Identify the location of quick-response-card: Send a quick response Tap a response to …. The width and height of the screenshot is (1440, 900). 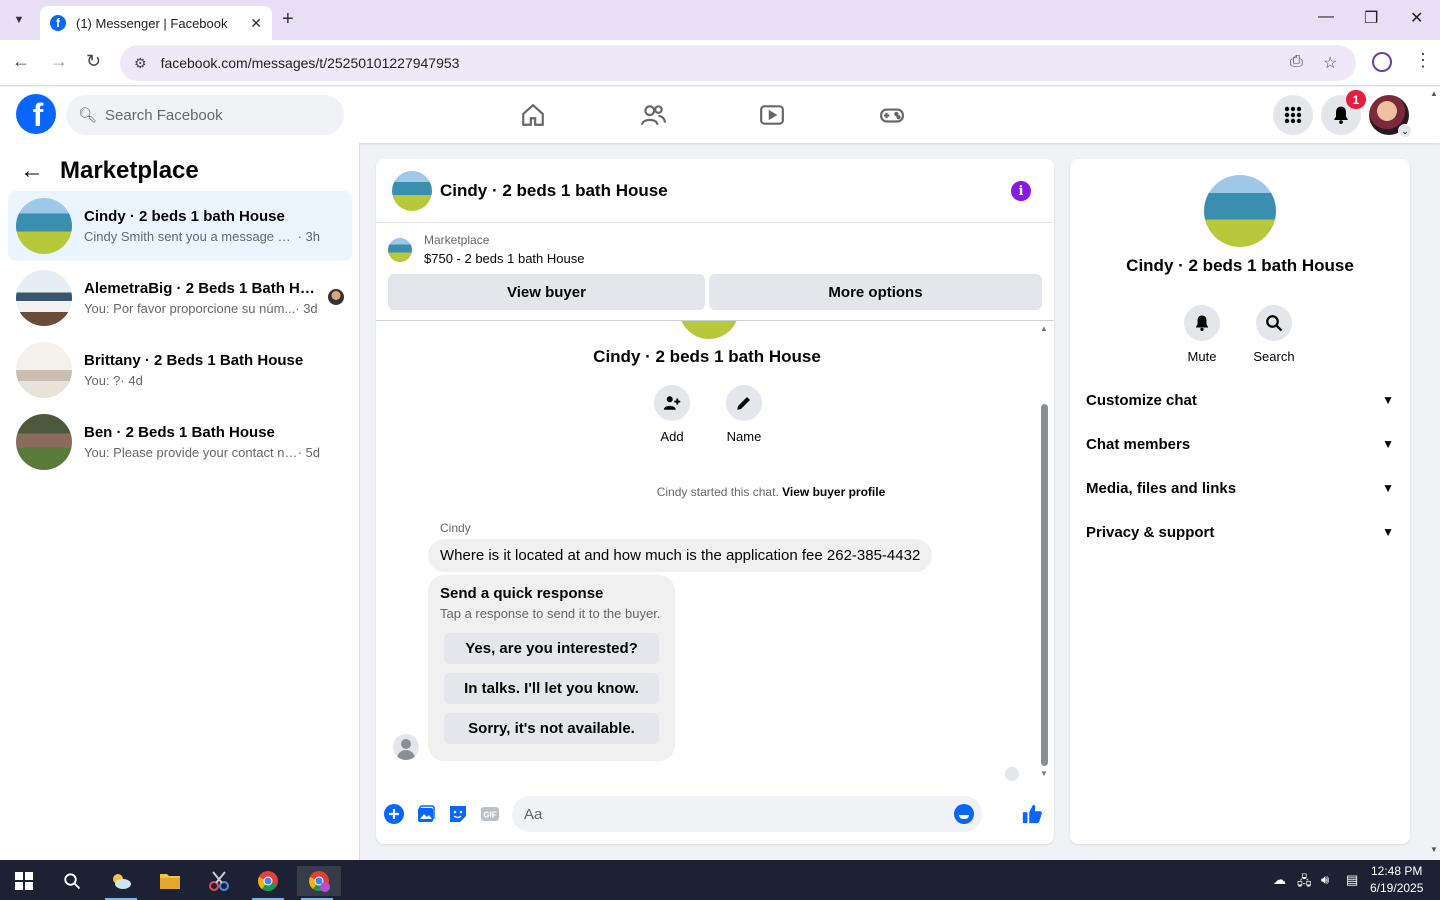
(551, 668).